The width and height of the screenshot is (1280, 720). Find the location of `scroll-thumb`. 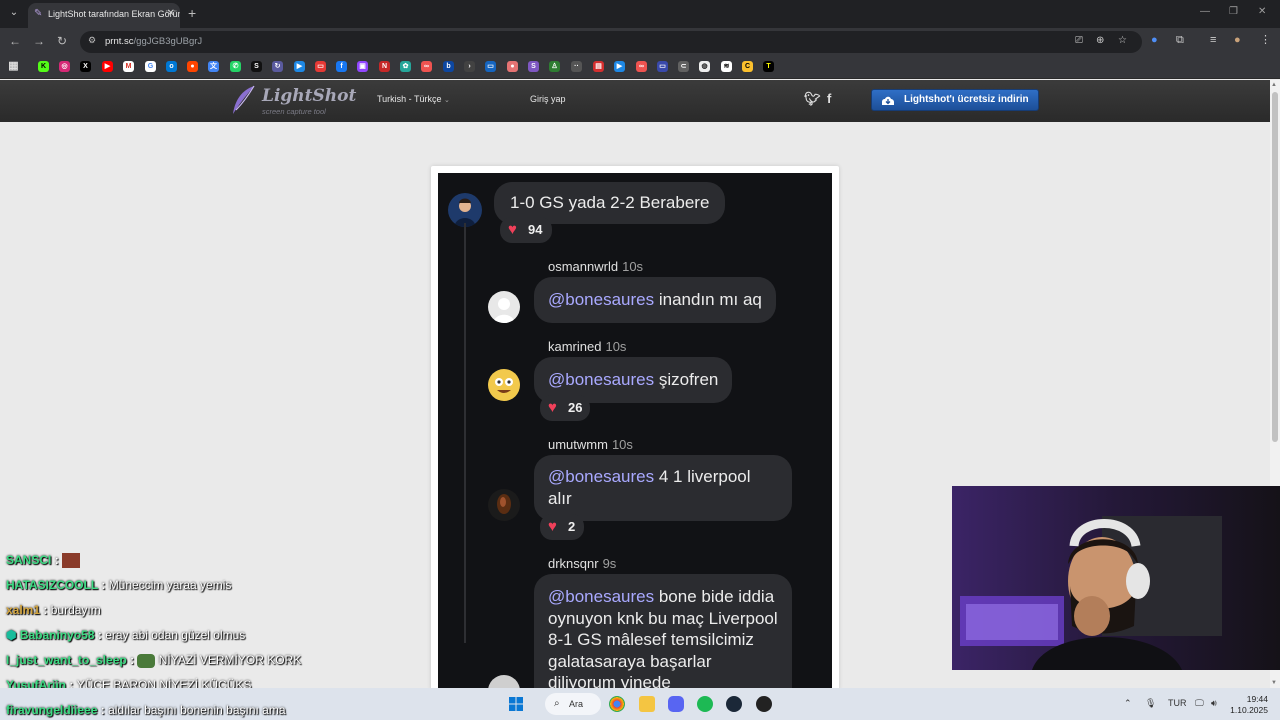

scroll-thumb is located at coordinates (1275, 267).